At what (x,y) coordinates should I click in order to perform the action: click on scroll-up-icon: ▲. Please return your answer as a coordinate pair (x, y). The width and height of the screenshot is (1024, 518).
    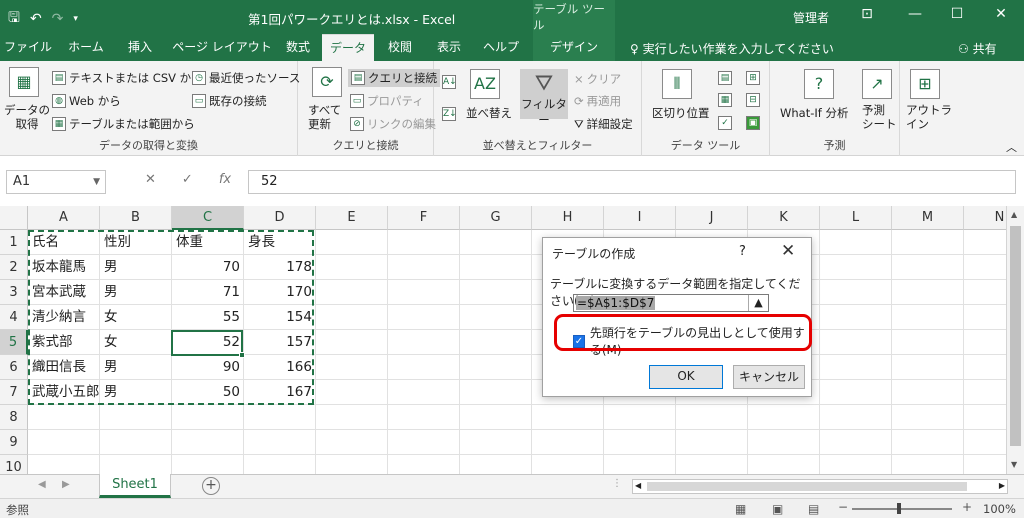
    Looking at the image, I should click on (1014, 214).